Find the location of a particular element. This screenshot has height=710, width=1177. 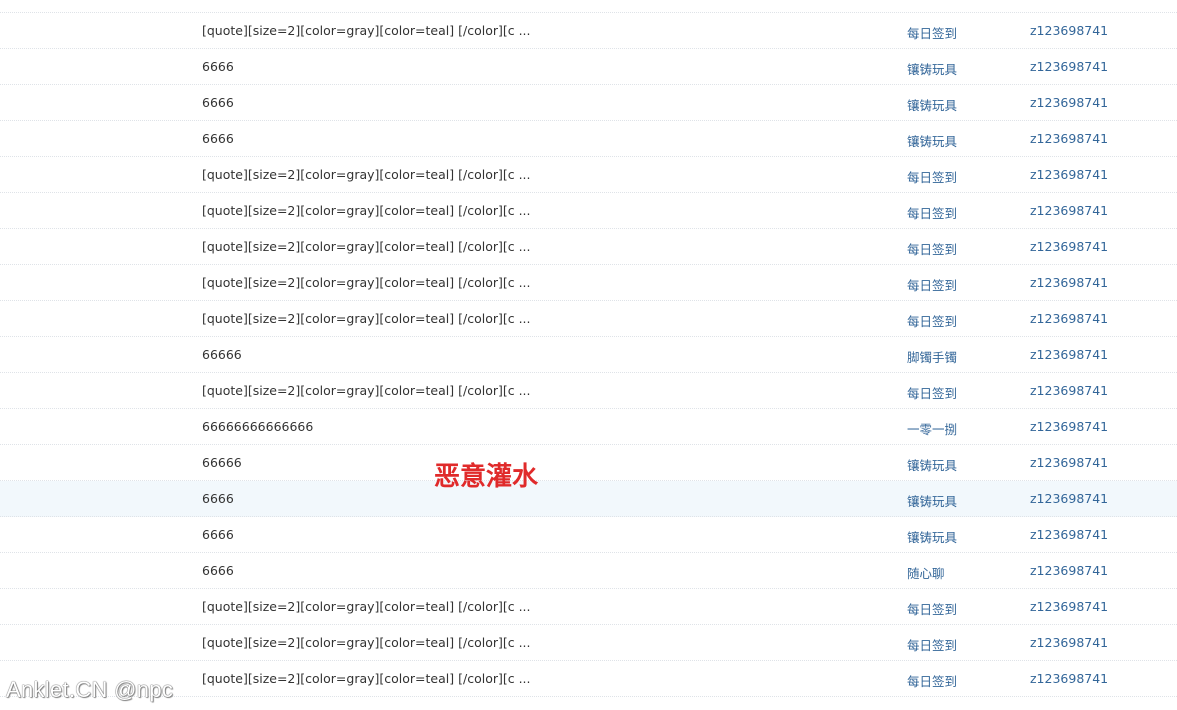

table-row: 6666 随心聊 z123698741 is located at coordinates (588, 571).